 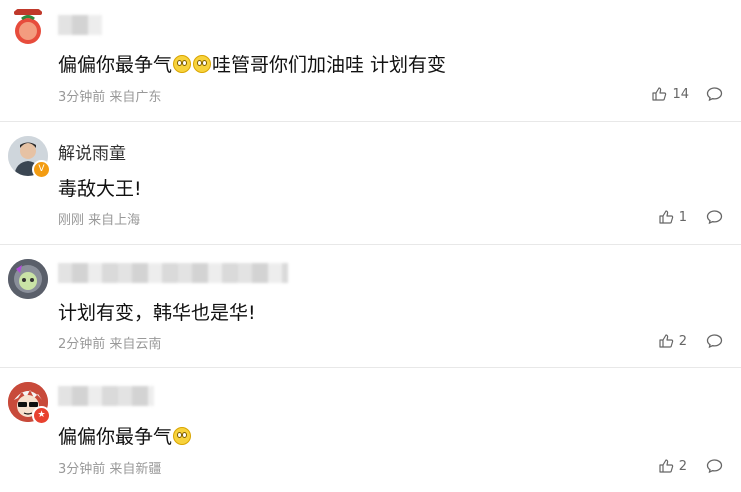 I want to click on like-button: 1, so click(x=672, y=217).